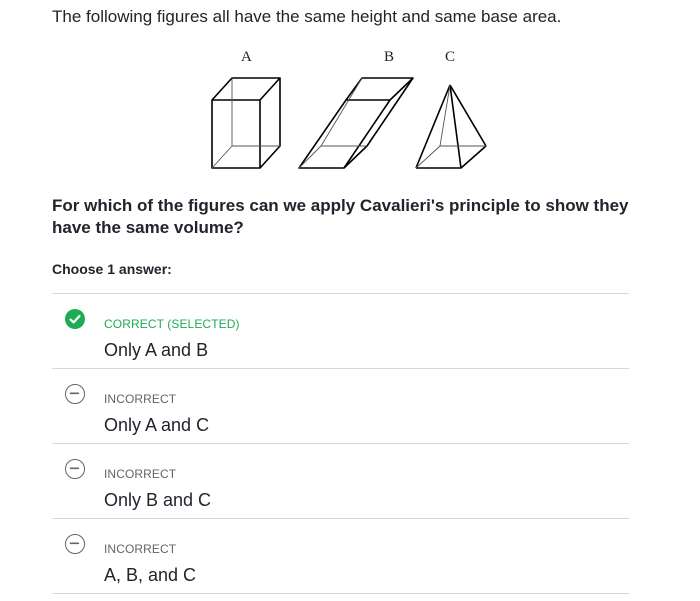  What do you see at coordinates (356, 123) in the screenshot?
I see `oblique-prism-b` at bounding box center [356, 123].